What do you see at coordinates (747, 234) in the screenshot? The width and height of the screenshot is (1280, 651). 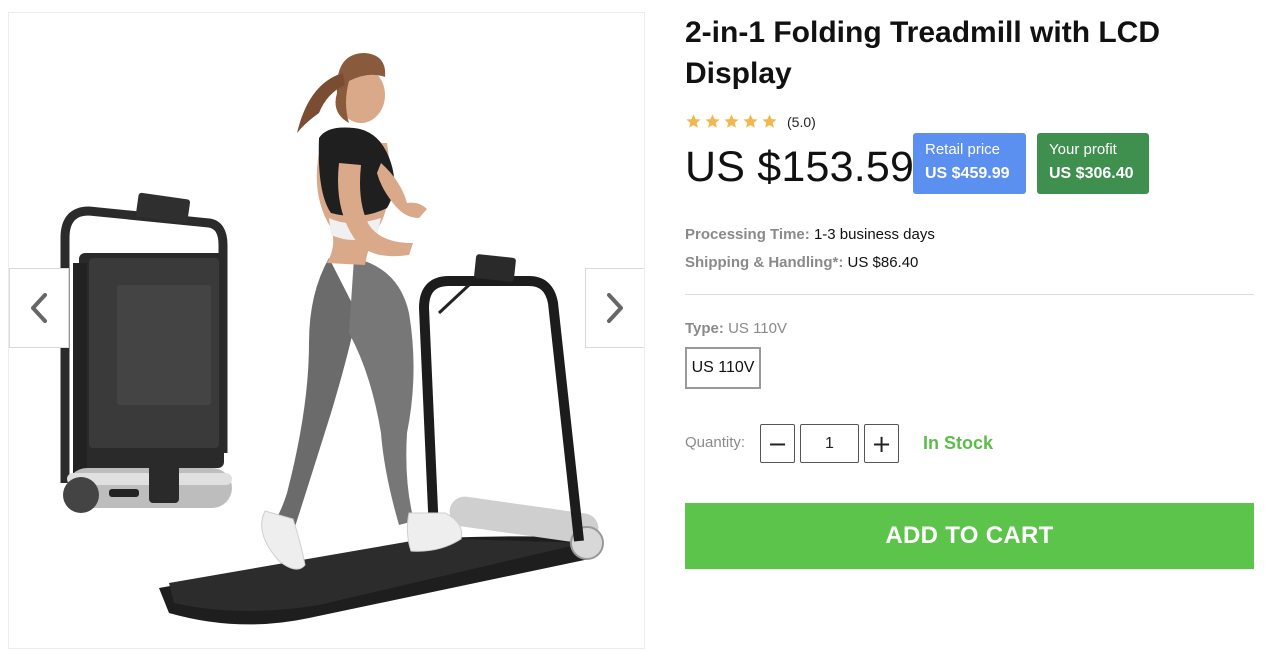 I see `processing-time-label: Processing Time:` at bounding box center [747, 234].